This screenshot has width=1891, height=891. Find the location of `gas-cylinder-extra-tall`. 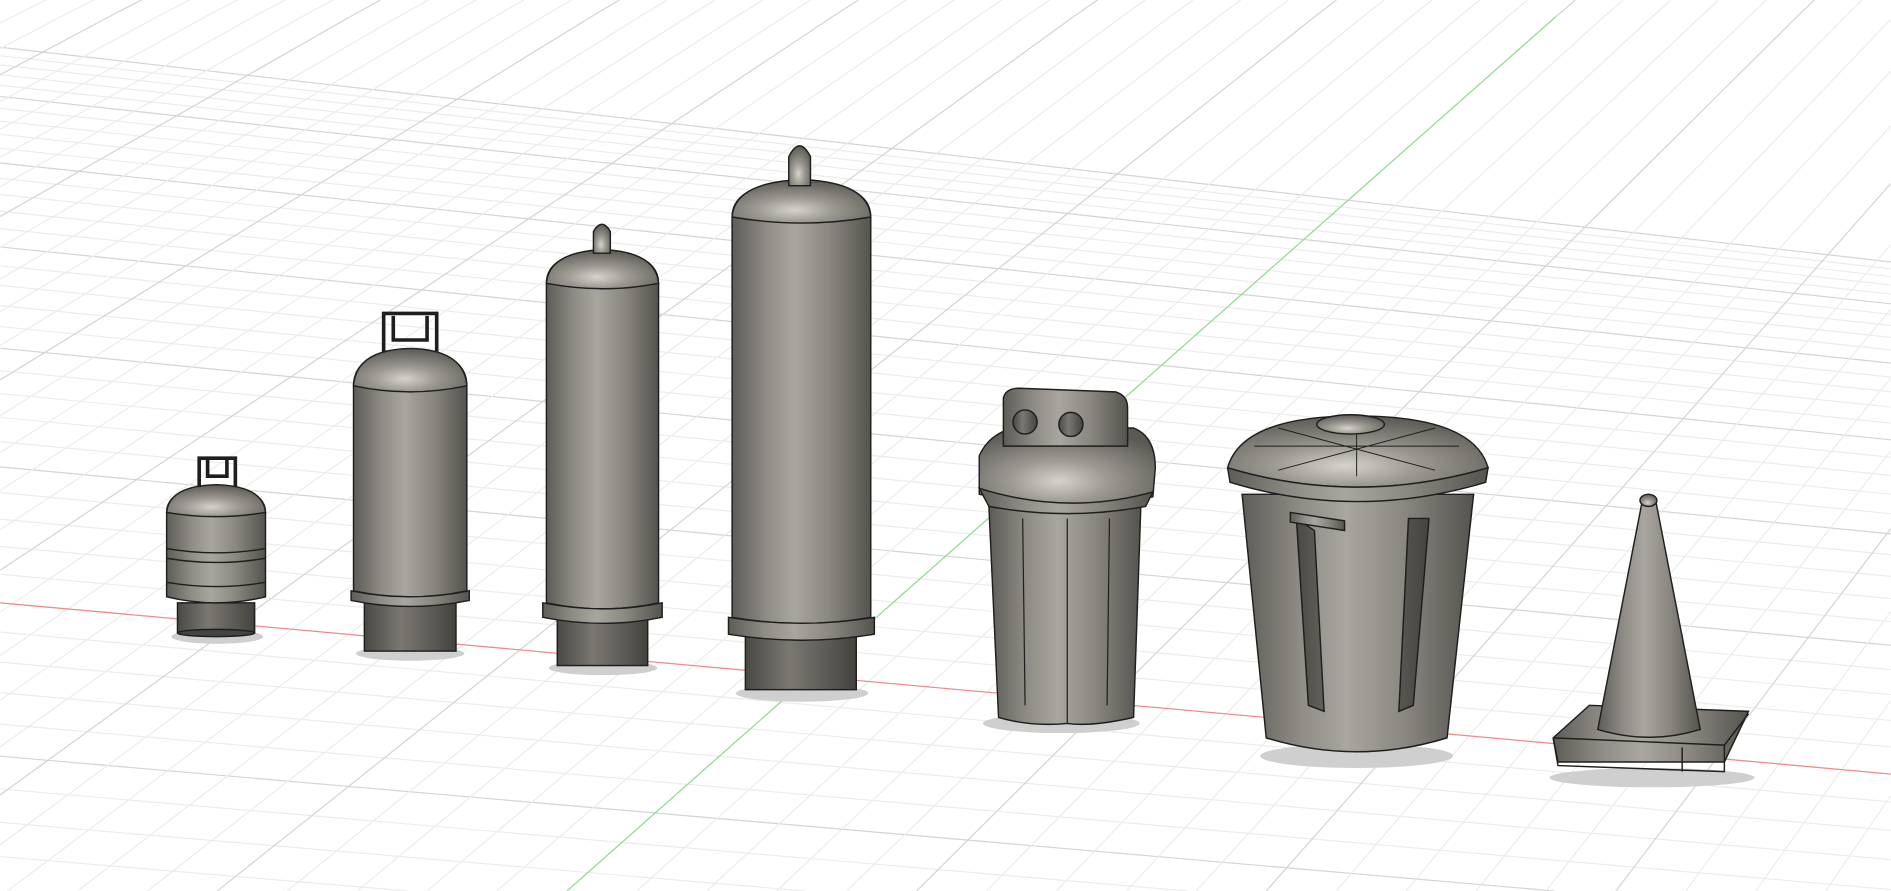

gas-cylinder-extra-tall is located at coordinates (801, 423).